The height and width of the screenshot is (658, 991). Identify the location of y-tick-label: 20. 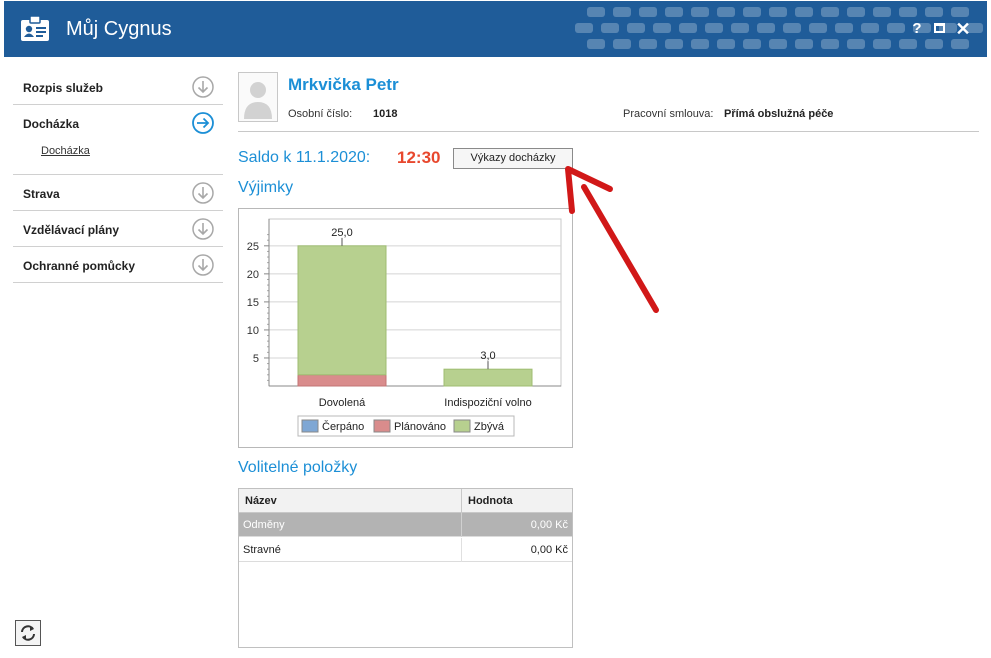
(253, 275).